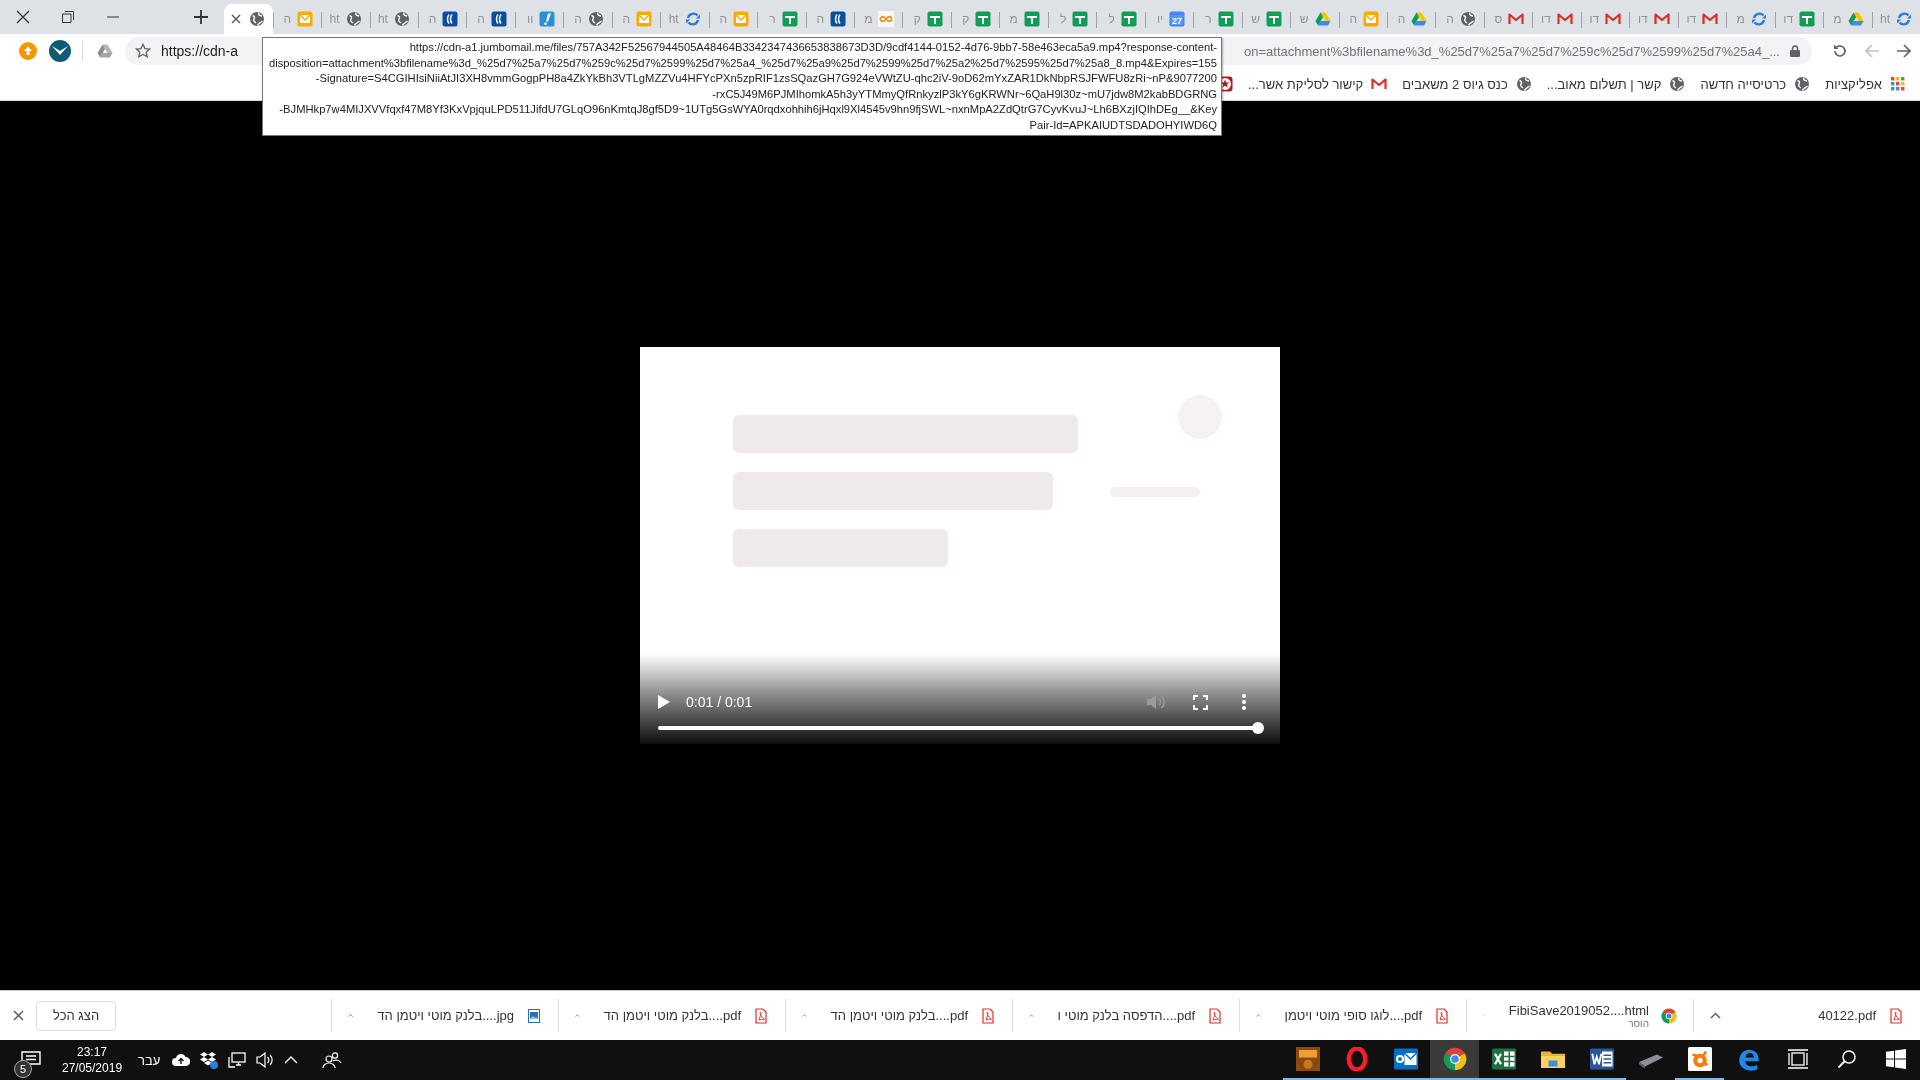 The height and width of the screenshot is (1080, 1920). I want to click on calendar-icon: 27, so click(1177, 19).